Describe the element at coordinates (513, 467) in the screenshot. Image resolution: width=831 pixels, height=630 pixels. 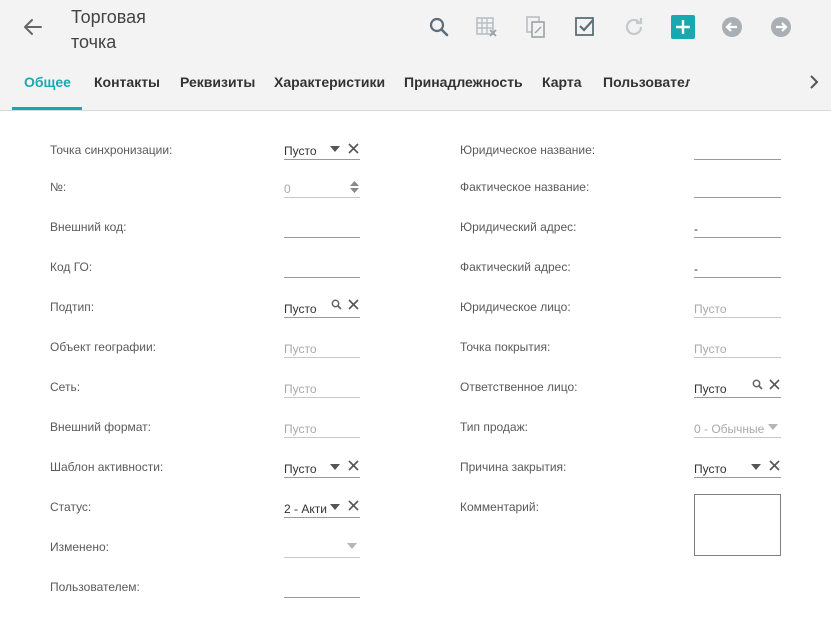
I see `field-label-closure-reason: Причина закрытия:` at that location.